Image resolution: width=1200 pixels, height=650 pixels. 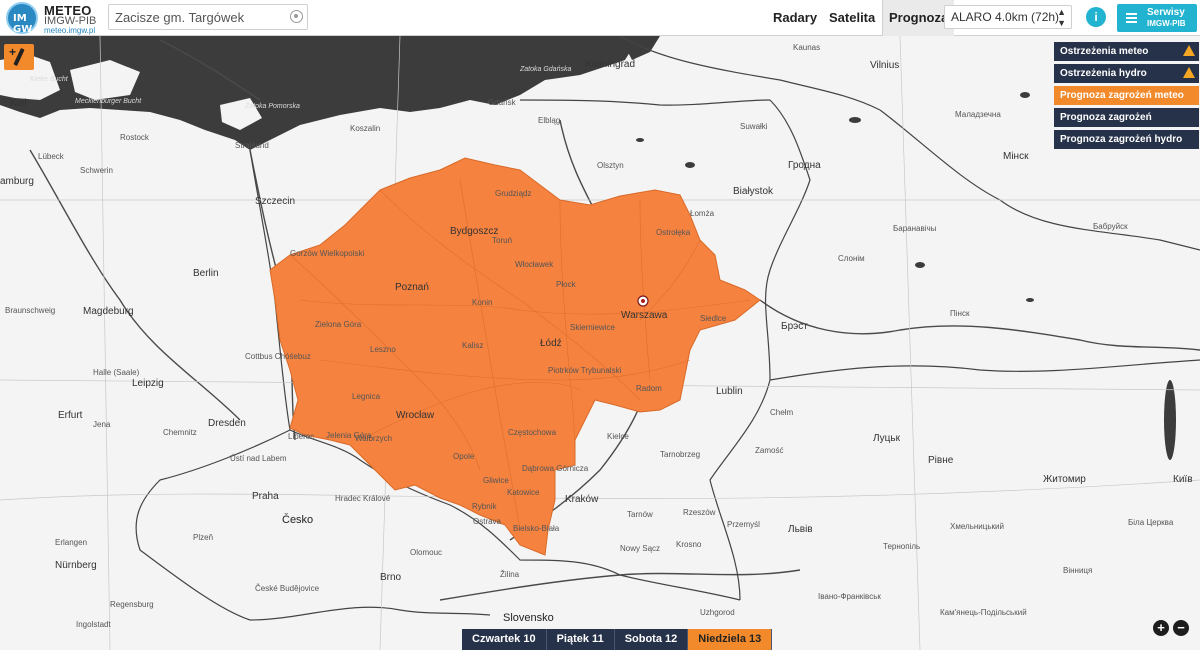 What do you see at coordinates (743, 524) in the screenshot?
I see `map-label-przemysl: Przemyśl` at bounding box center [743, 524].